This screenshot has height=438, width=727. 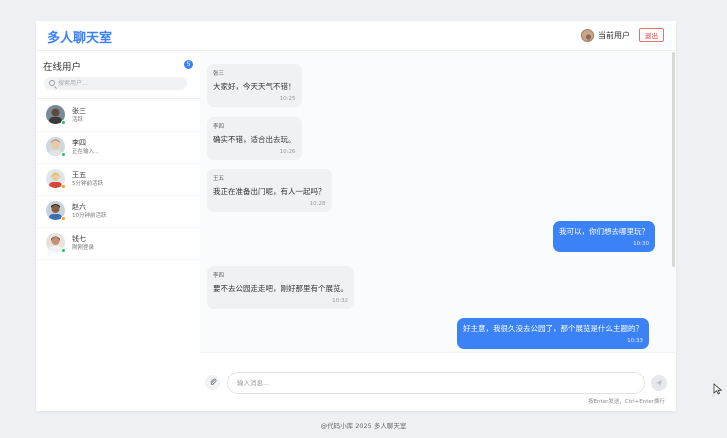 I want to click on message-text: 确实不错，适合出去玩。, so click(x=254, y=139).